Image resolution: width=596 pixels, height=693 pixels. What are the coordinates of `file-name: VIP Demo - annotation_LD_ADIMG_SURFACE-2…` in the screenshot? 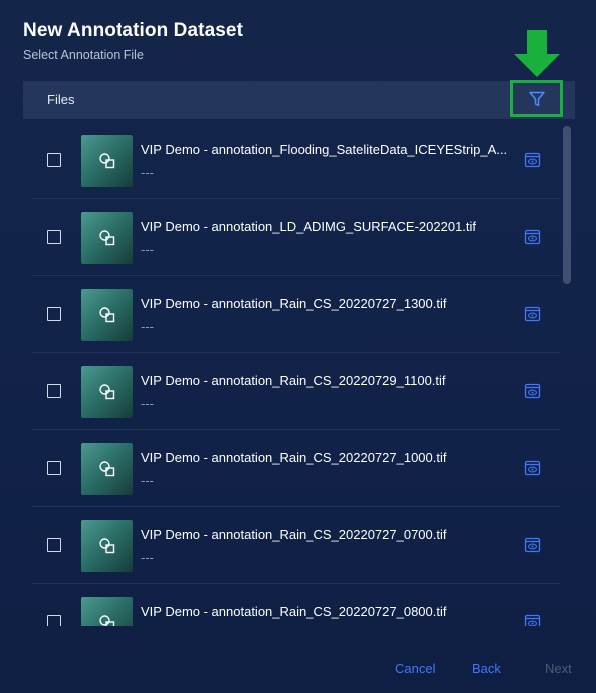 It's located at (309, 226).